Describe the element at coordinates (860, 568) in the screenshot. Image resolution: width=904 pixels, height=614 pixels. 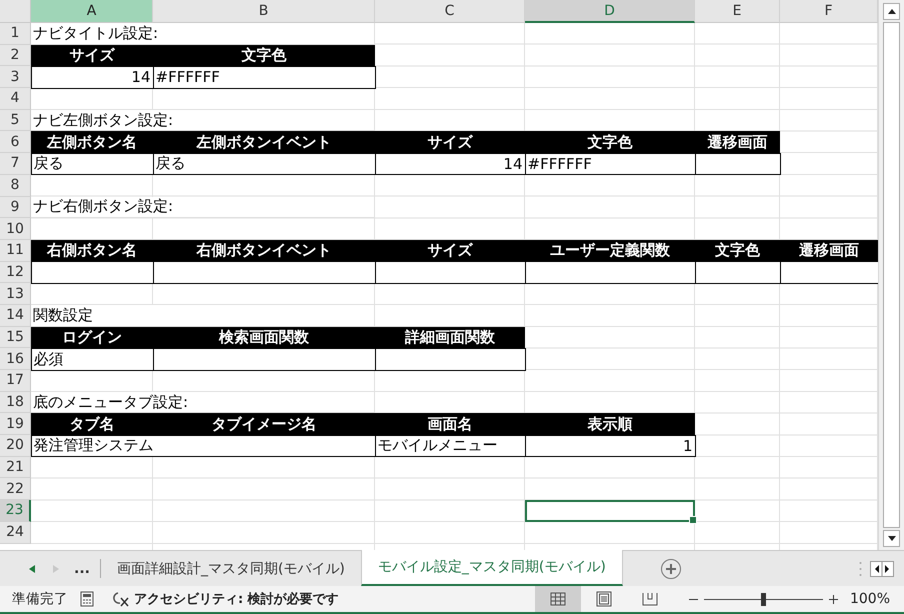
I see `splitter-dots-icon` at that location.